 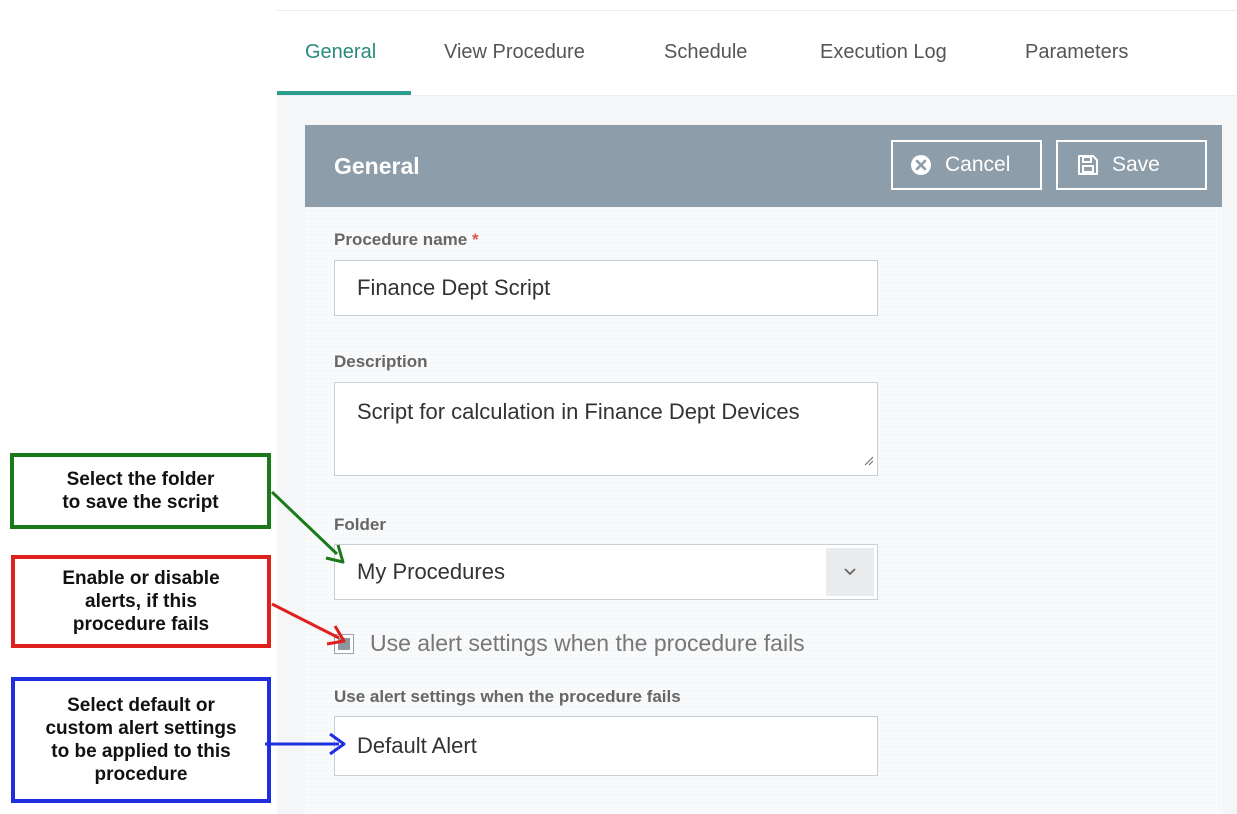 I want to click on checkbox-fill, so click(x=344, y=643).